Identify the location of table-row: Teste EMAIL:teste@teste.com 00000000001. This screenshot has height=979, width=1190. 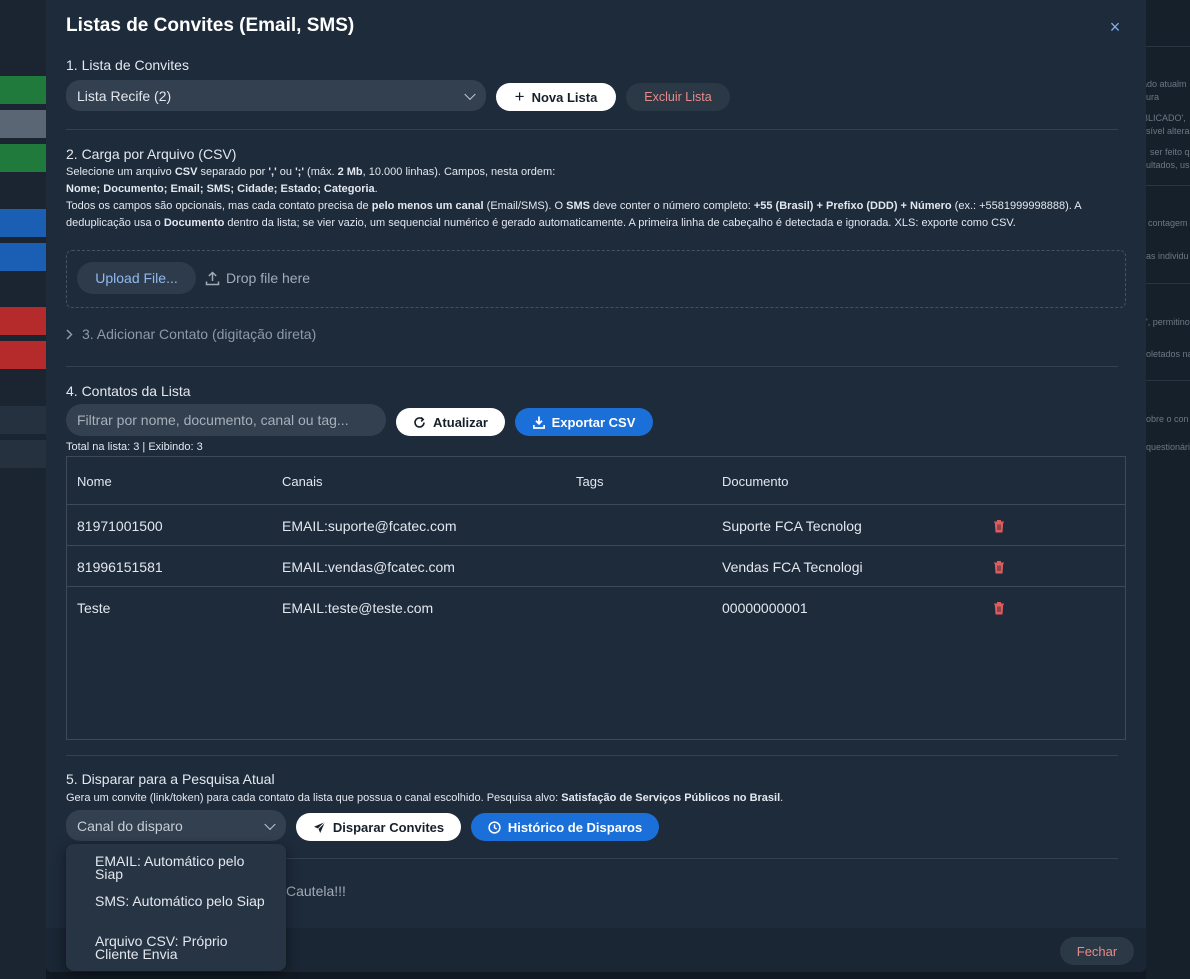
(596, 607).